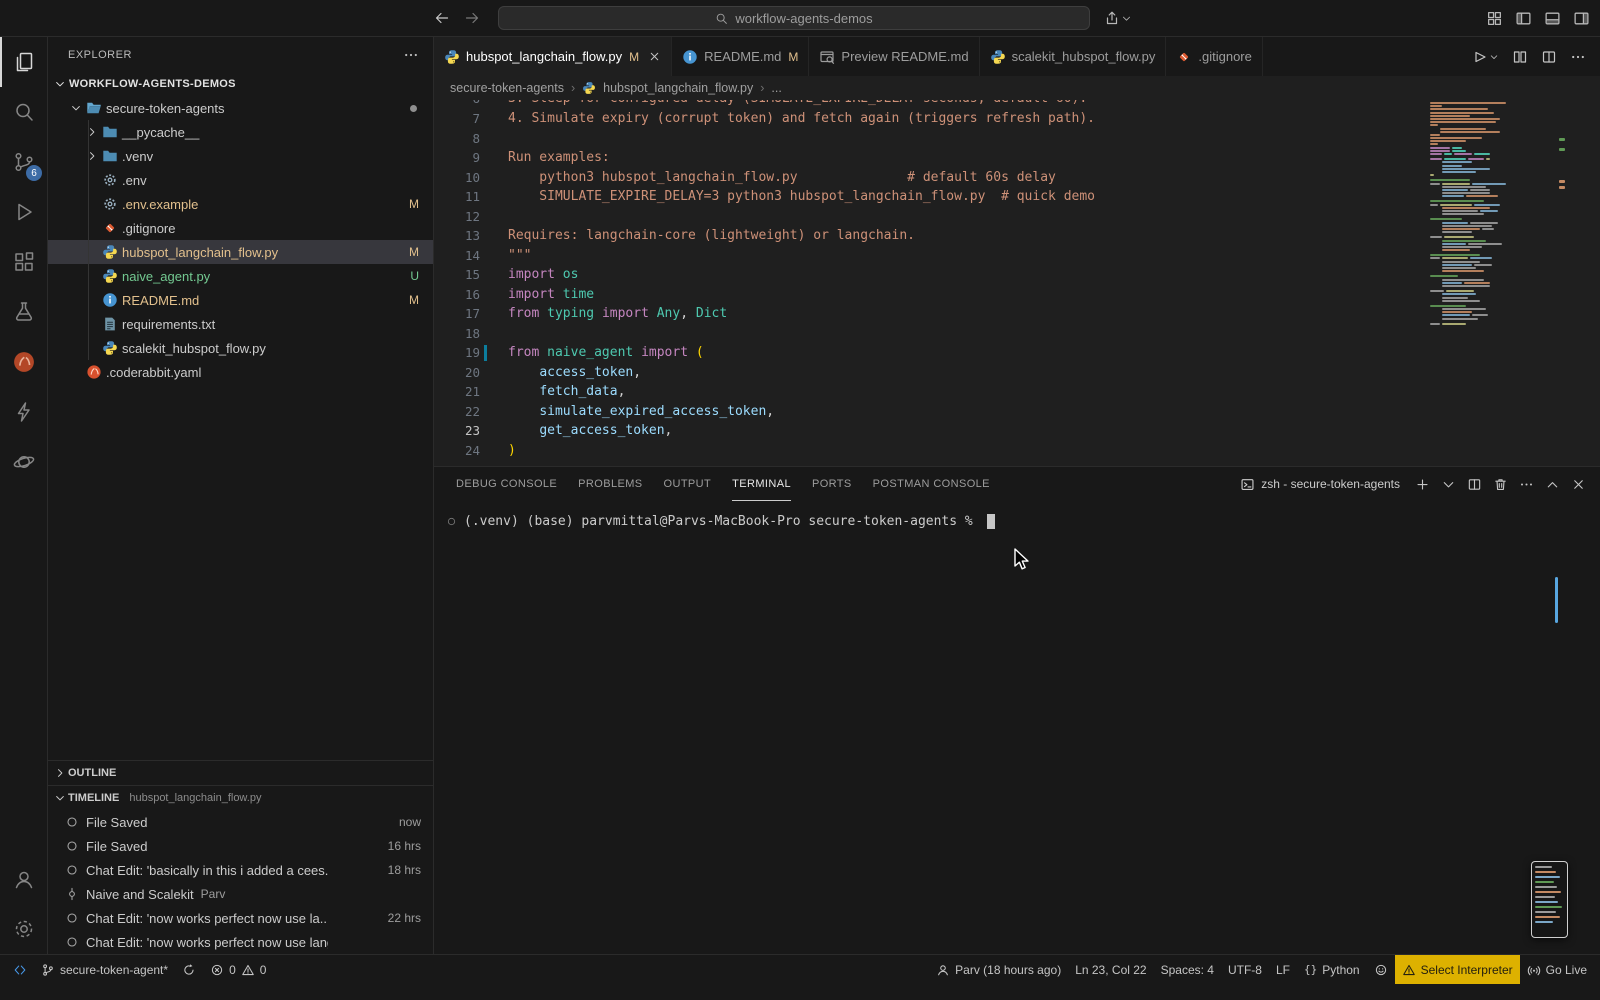  What do you see at coordinates (152, 84) in the screenshot?
I see `workspace-name: WORKFLOW-AGENTS-DEMOS` at bounding box center [152, 84].